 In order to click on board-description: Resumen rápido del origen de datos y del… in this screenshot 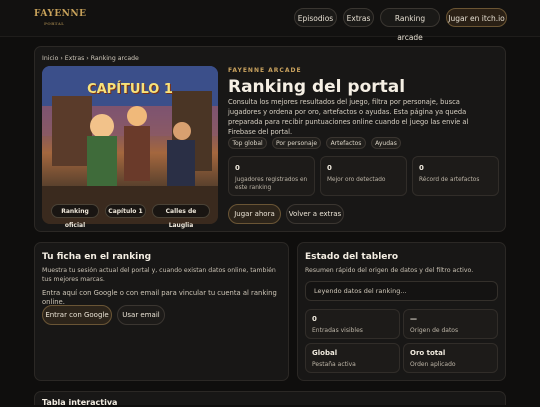, I will do `click(389, 270)`.